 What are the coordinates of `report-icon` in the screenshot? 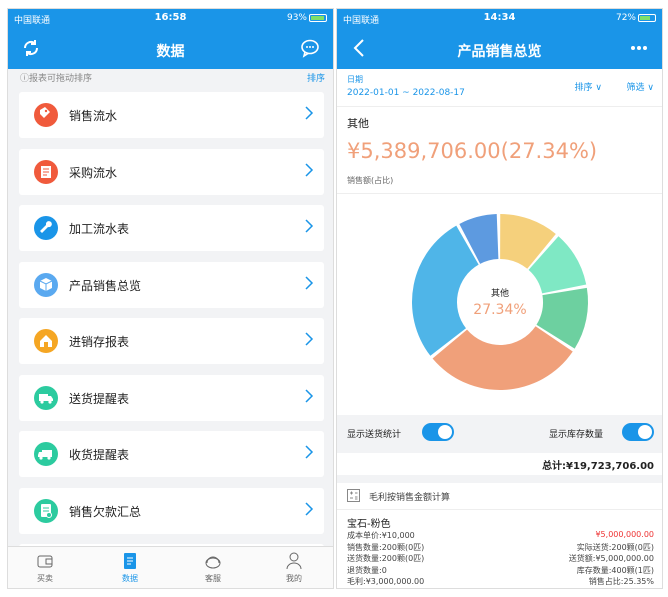 It's located at (130, 561).